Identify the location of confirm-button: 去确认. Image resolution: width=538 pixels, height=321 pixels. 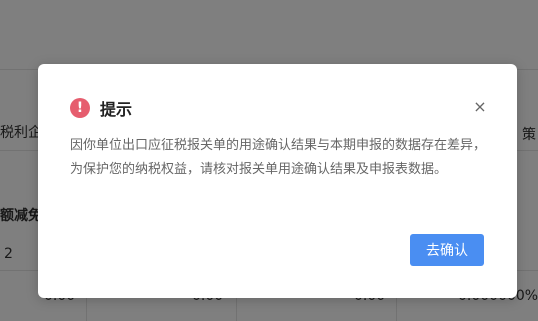
(447, 250).